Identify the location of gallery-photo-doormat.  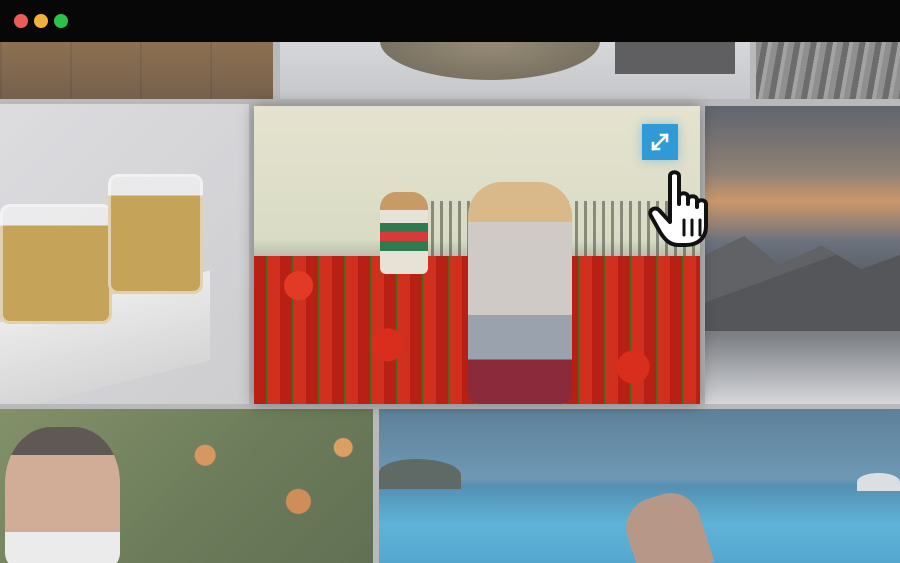
(515, 70).